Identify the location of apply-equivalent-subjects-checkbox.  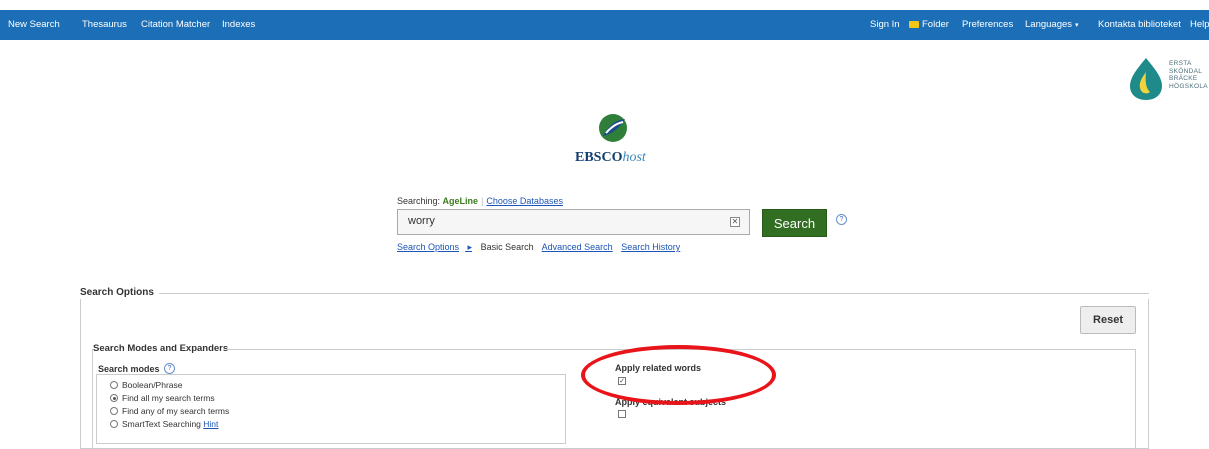
(622, 414).